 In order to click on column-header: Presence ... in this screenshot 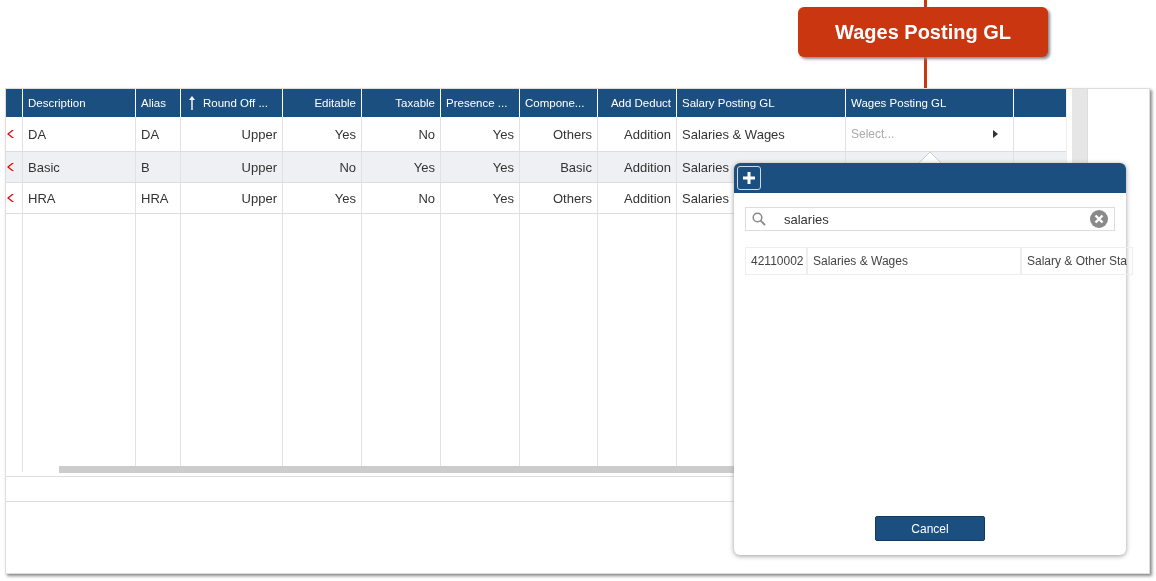, I will do `click(480, 103)`.